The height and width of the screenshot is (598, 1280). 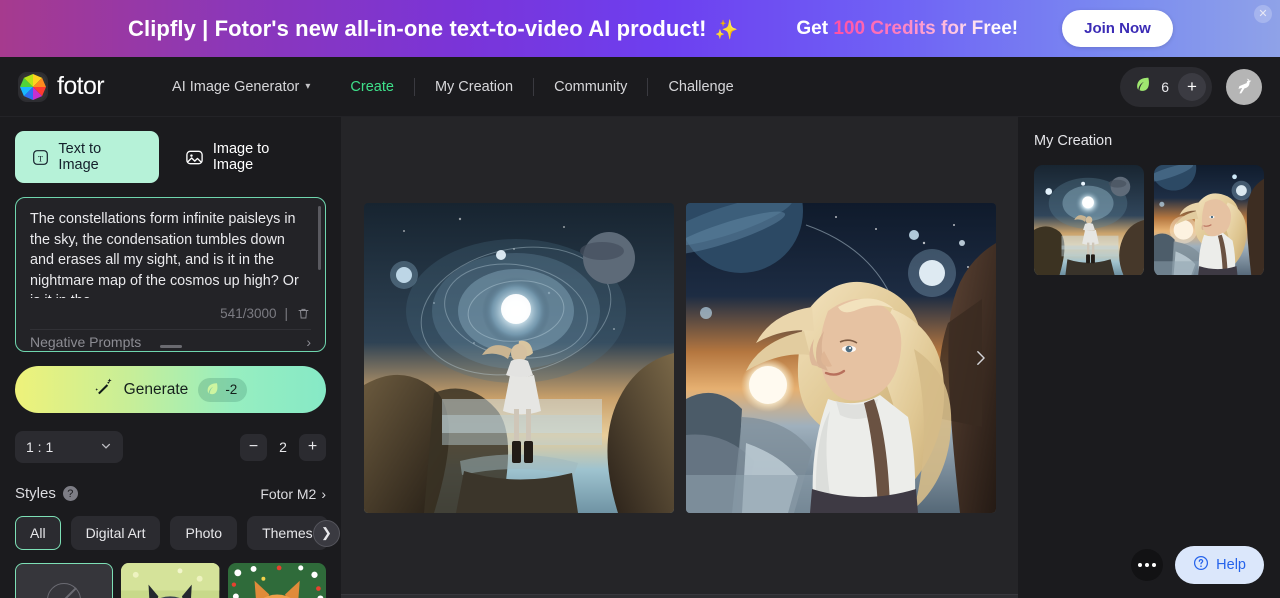 I want to click on nav-create: Create, so click(x=372, y=87).